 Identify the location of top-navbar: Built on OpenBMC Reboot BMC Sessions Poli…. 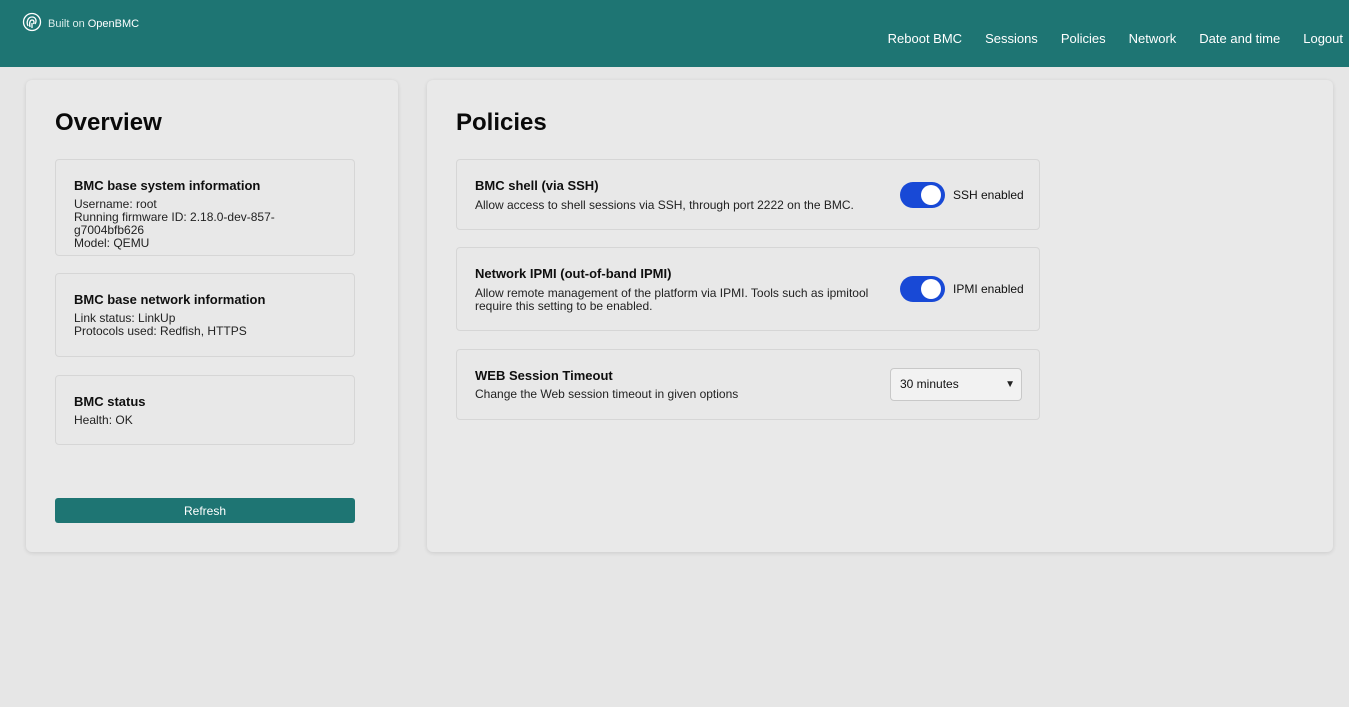
(674, 33).